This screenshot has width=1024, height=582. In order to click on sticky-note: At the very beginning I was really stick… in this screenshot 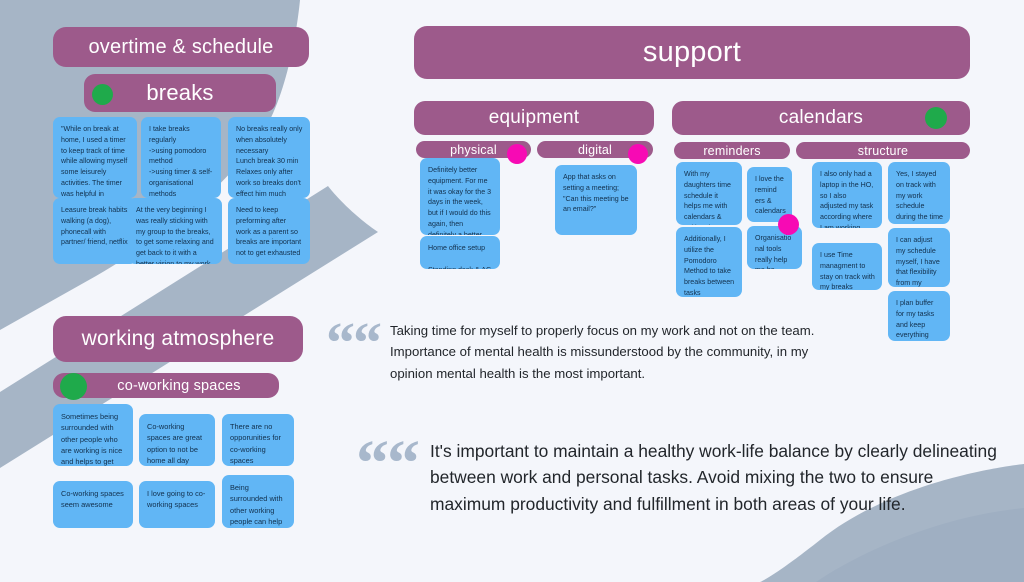, I will do `click(175, 231)`.